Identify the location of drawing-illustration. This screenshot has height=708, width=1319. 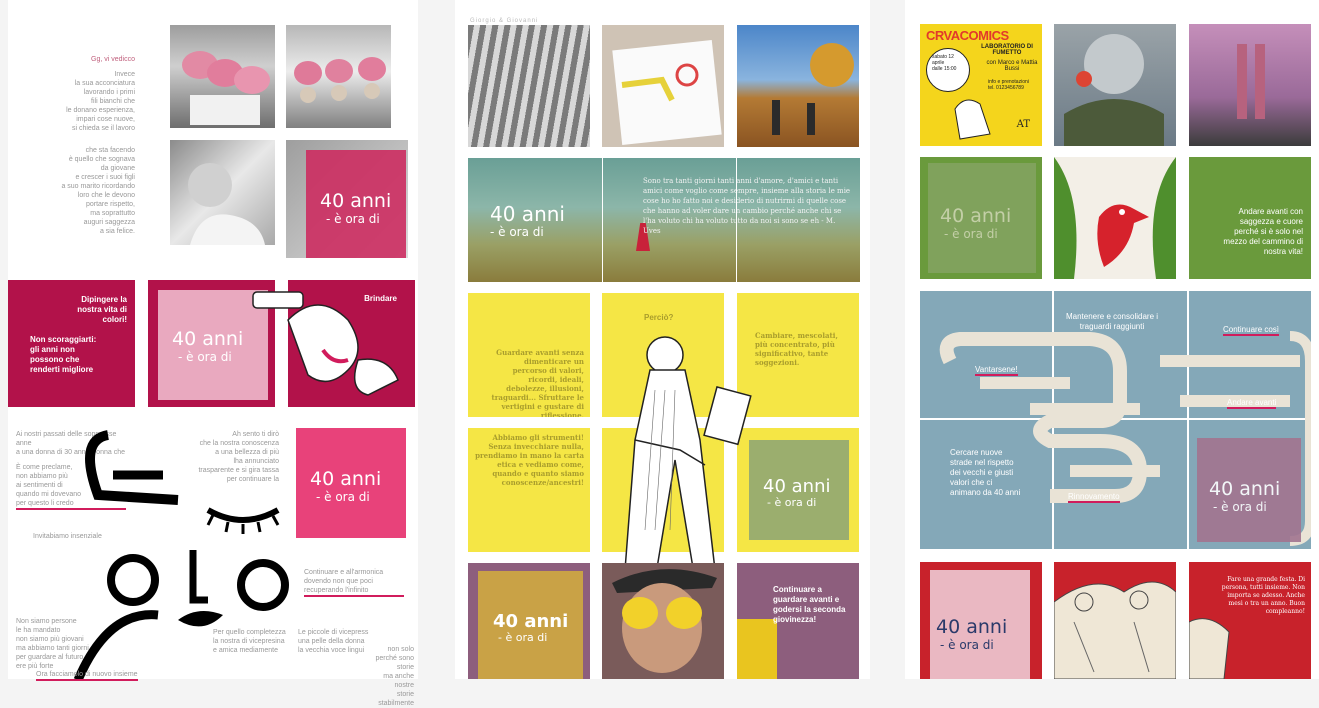
(660, 82).